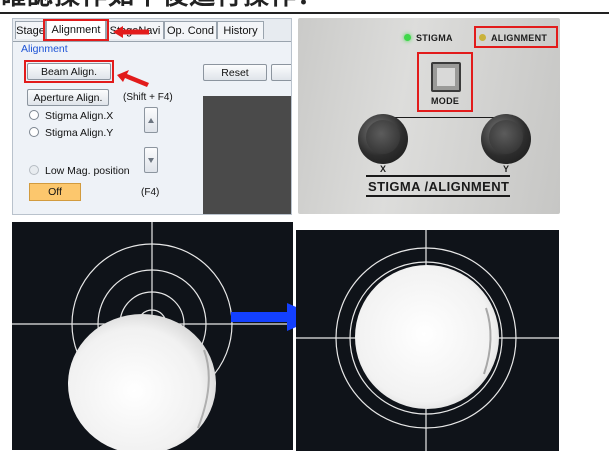 The height and width of the screenshot is (461, 609). What do you see at coordinates (247, 155) in the screenshot?
I see `preview-area` at bounding box center [247, 155].